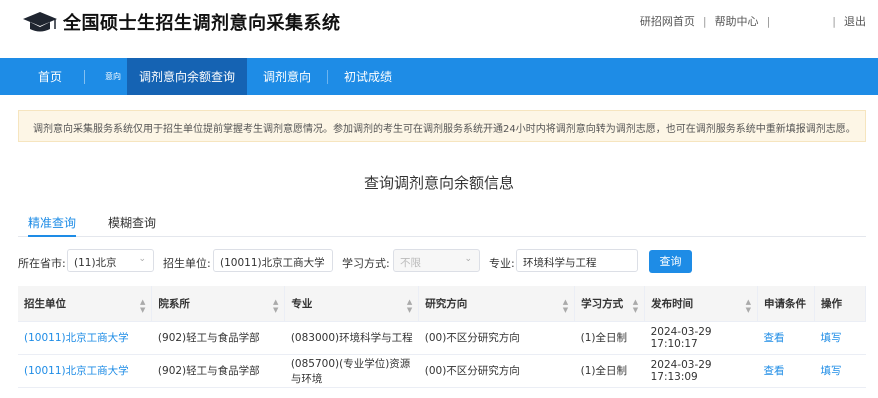 This screenshot has height=398, width=878. What do you see at coordinates (368, 76) in the screenshot?
I see `nav-initial-scores: 初试成绩` at bounding box center [368, 76].